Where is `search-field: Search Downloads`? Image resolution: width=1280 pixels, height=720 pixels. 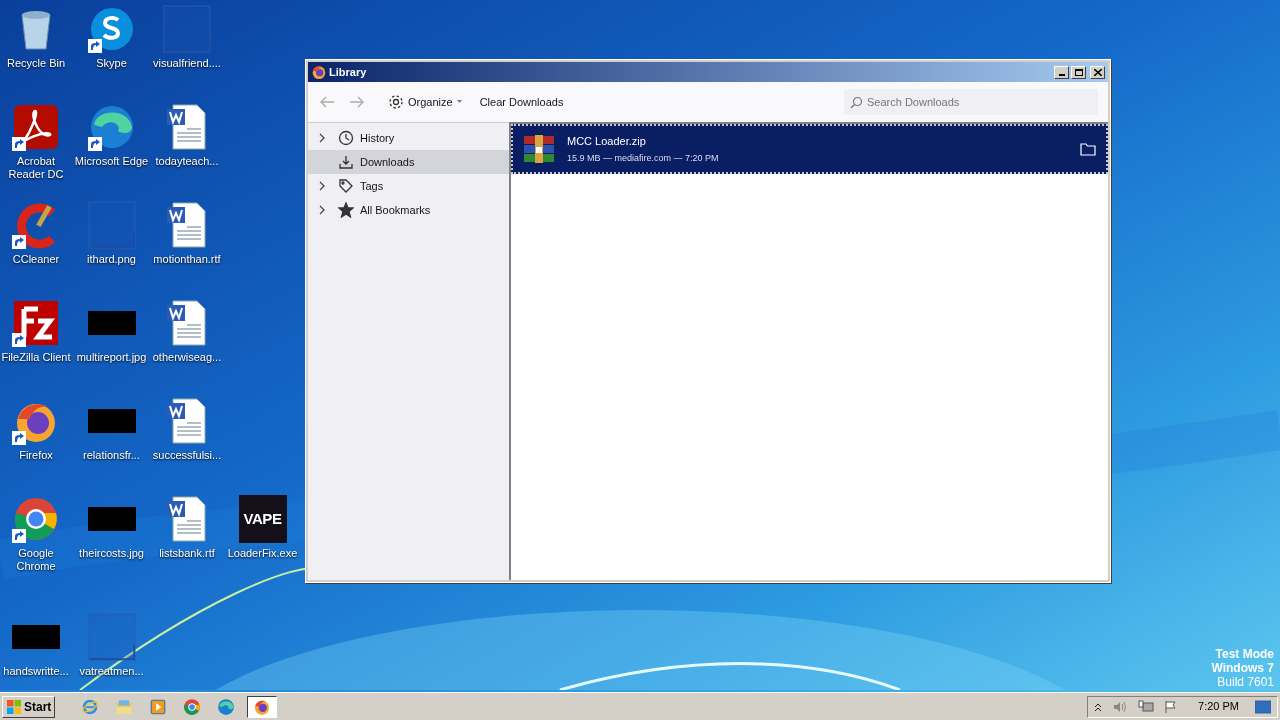 search-field: Search Downloads is located at coordinates (971, 102).